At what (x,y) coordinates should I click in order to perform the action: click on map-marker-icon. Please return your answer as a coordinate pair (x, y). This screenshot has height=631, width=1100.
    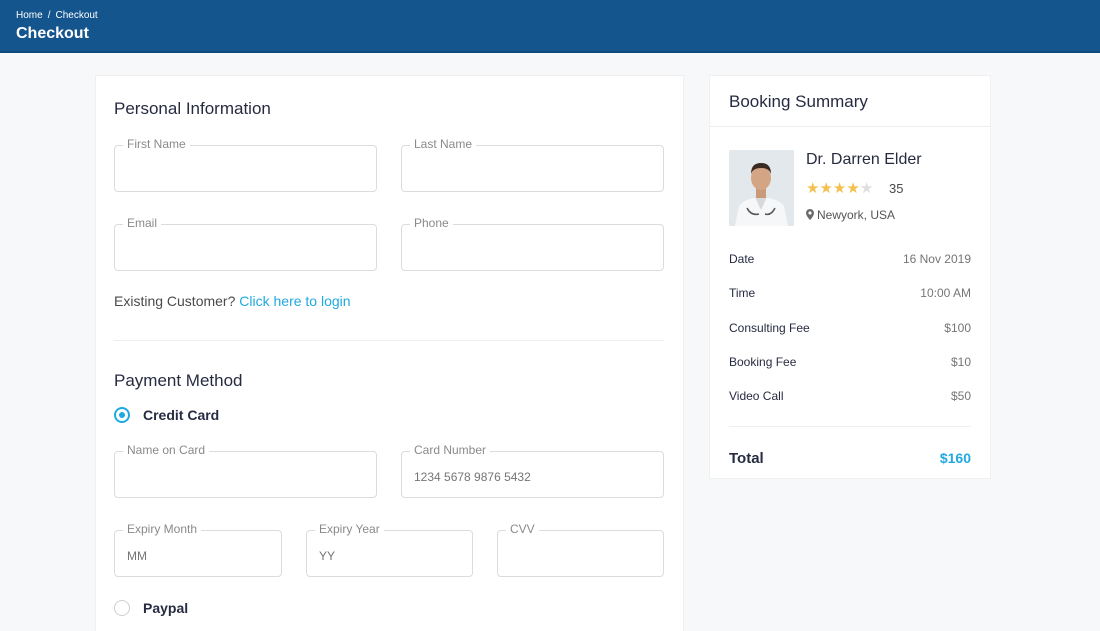
    Looking at the image, I should click on (810, 214).